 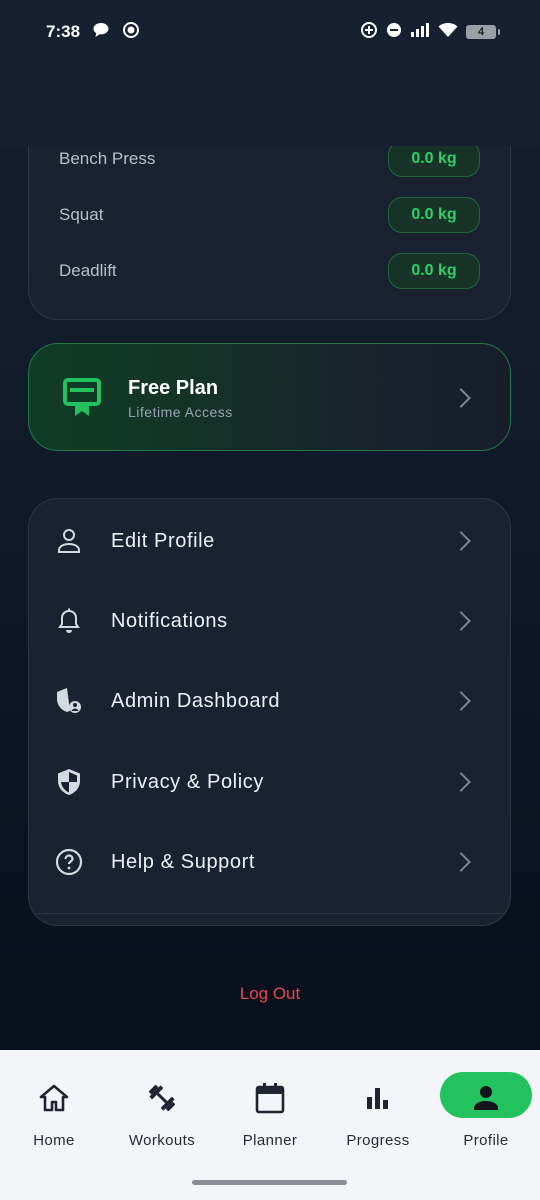 What do you see at coordinates (270, 105) in the screenshot?
I see `app-header` at bounding box center [270, 105].